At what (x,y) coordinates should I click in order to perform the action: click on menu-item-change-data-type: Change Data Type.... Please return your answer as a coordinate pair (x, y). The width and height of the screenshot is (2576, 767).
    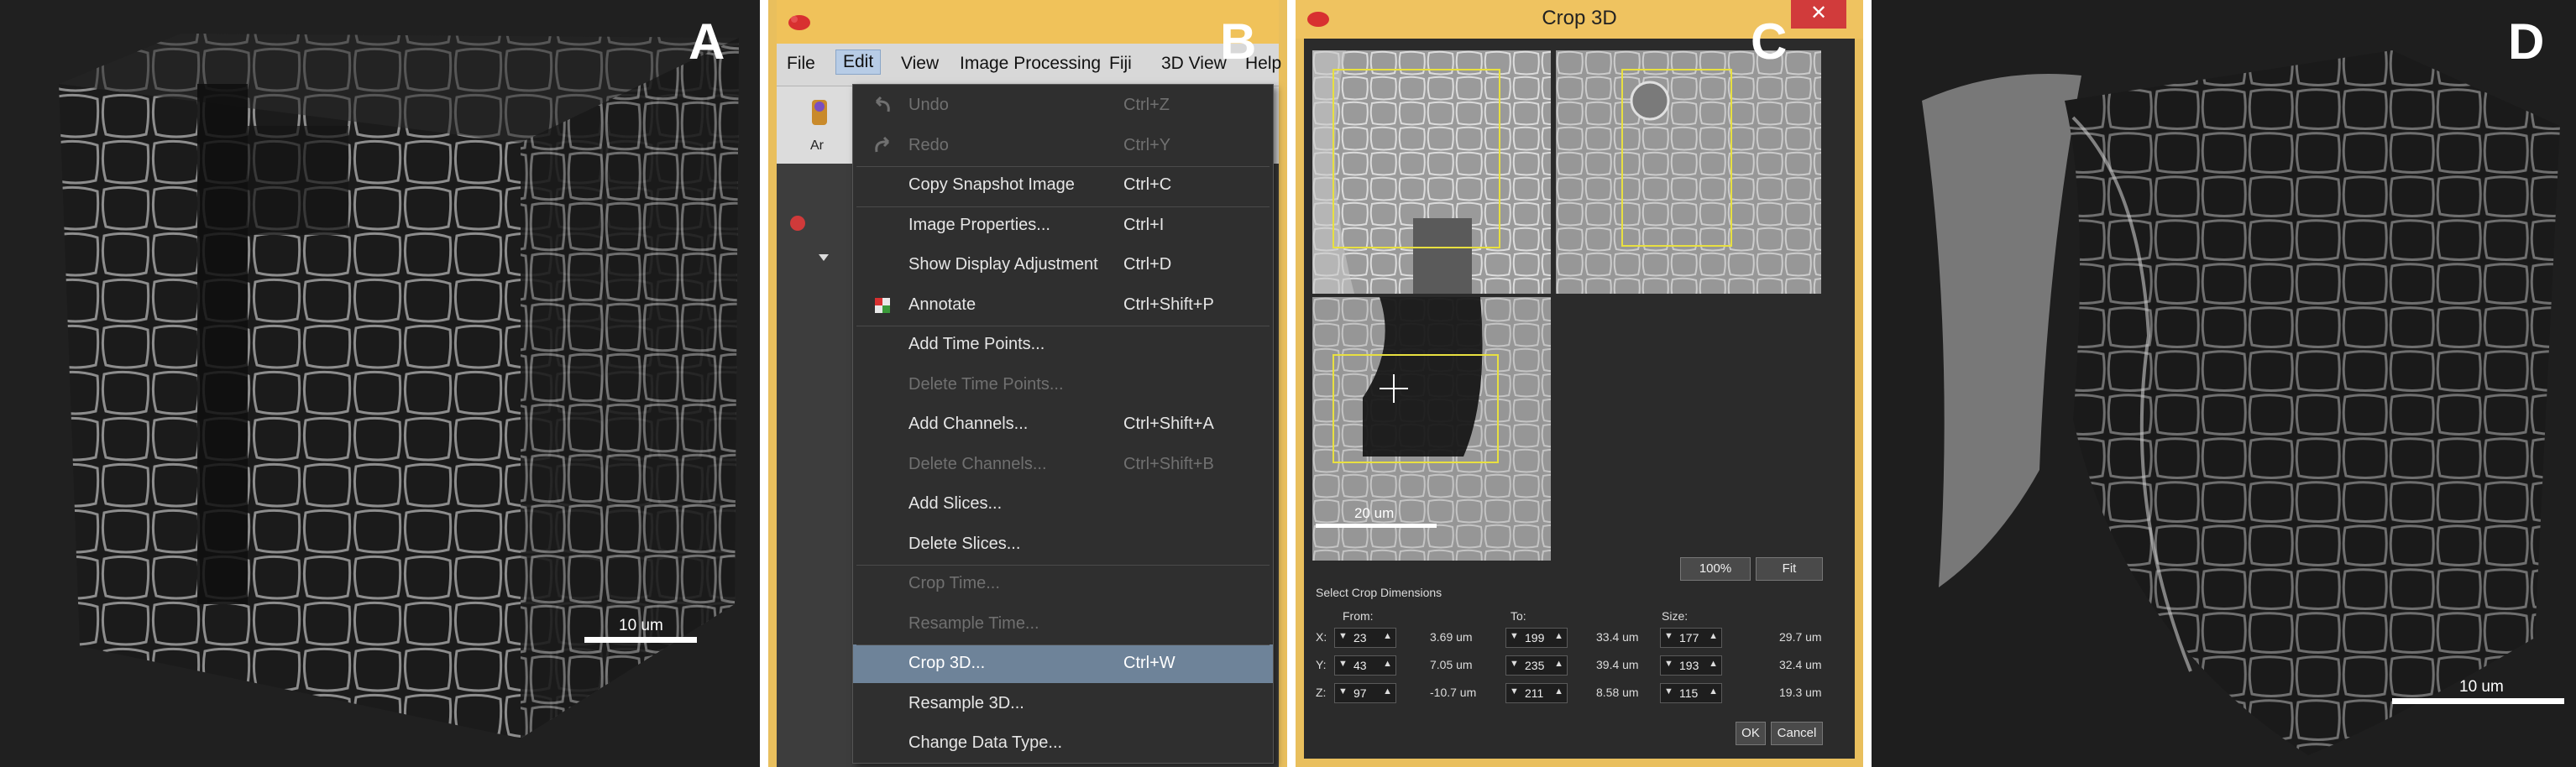
    Looking at the image, I should click on (1063, 744).